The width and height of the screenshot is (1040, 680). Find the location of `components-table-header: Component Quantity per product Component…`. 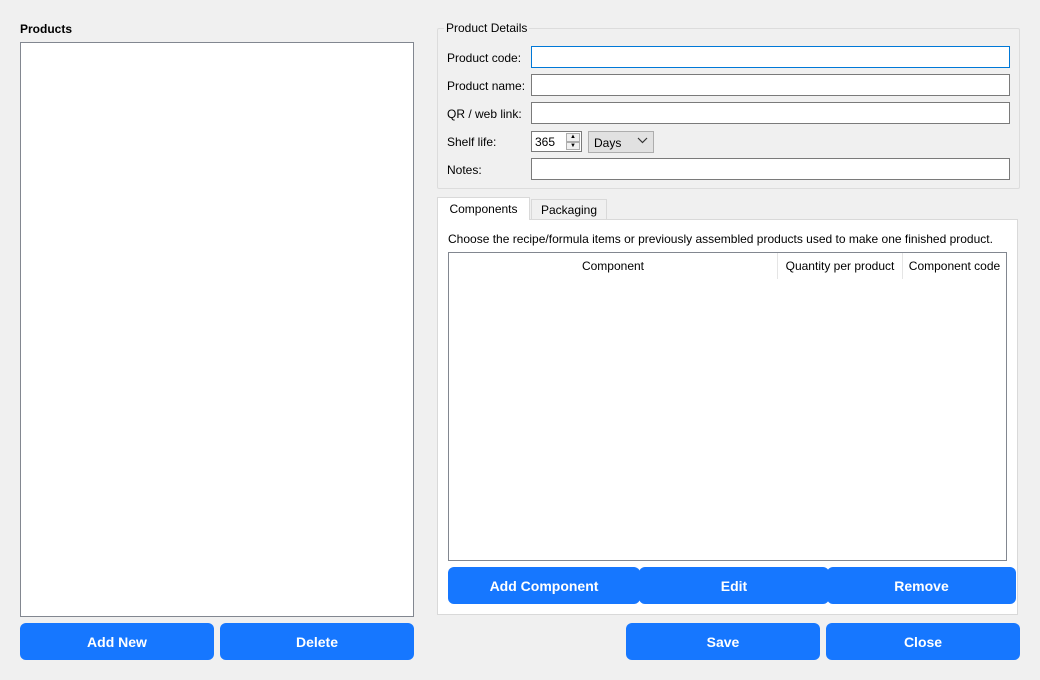

components-table-header: Component Quantity per product Component… is located at coordinates (727, 266).